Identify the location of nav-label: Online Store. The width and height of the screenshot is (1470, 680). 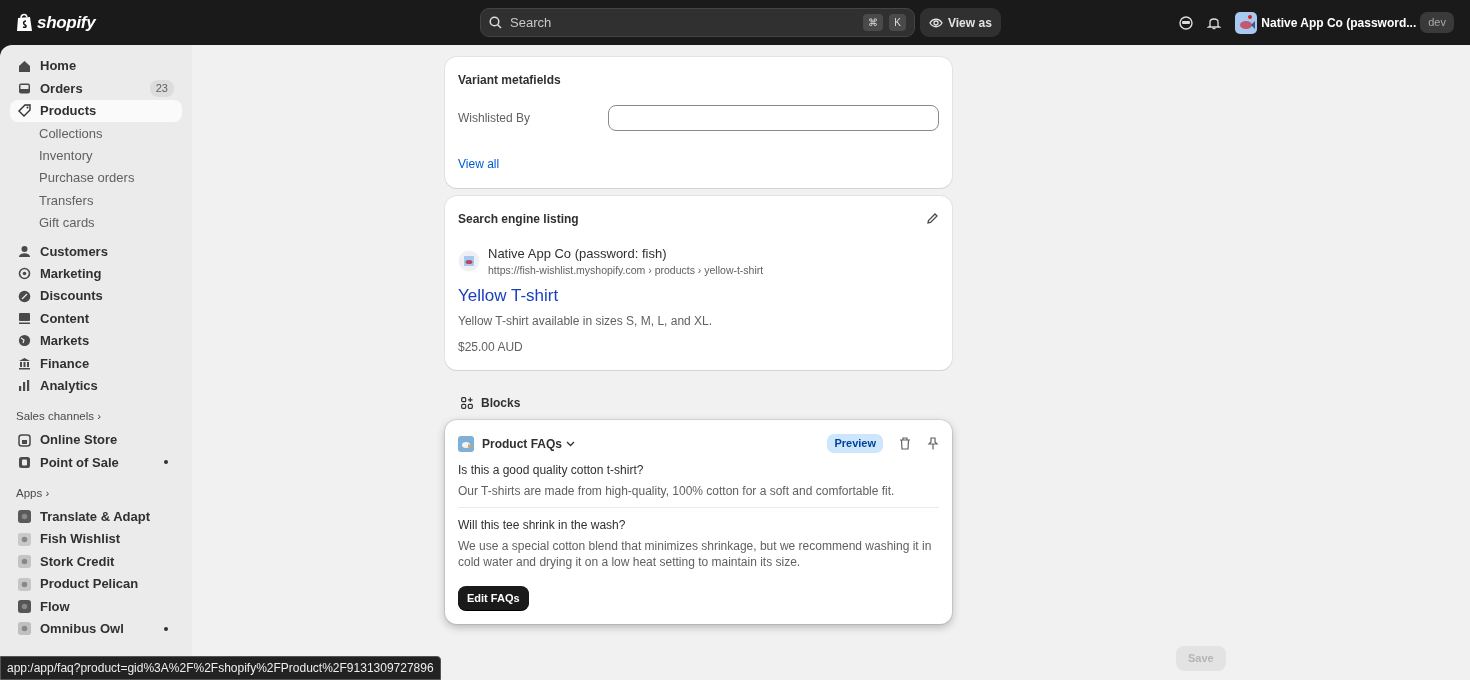
(79, 440).